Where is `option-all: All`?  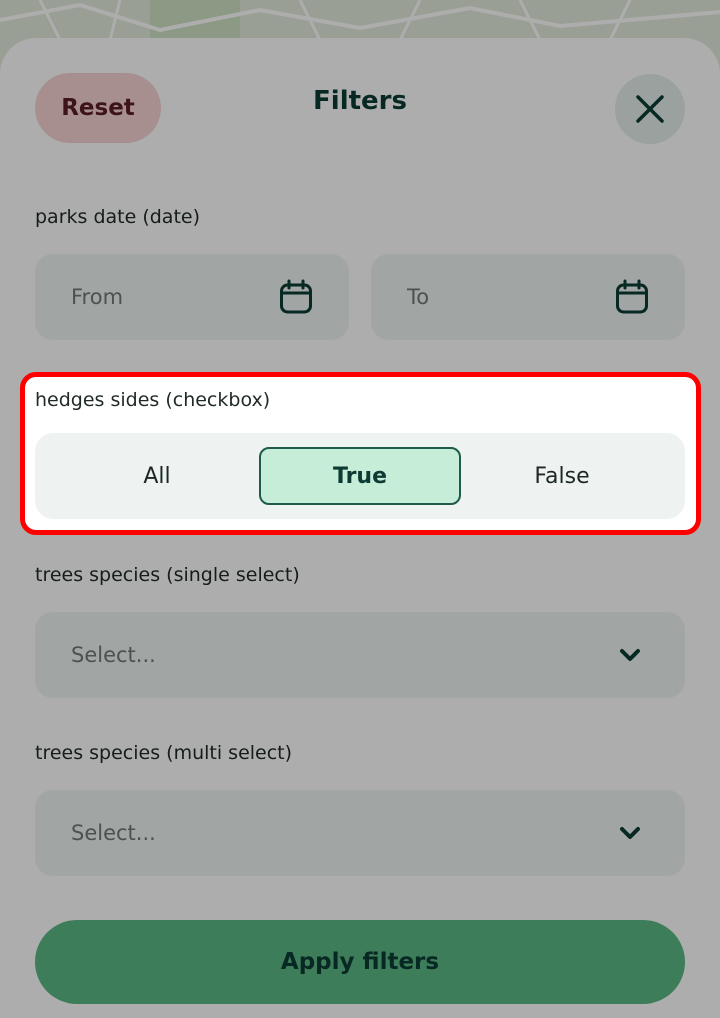
option-all: All is located at coordinates (157, 476).